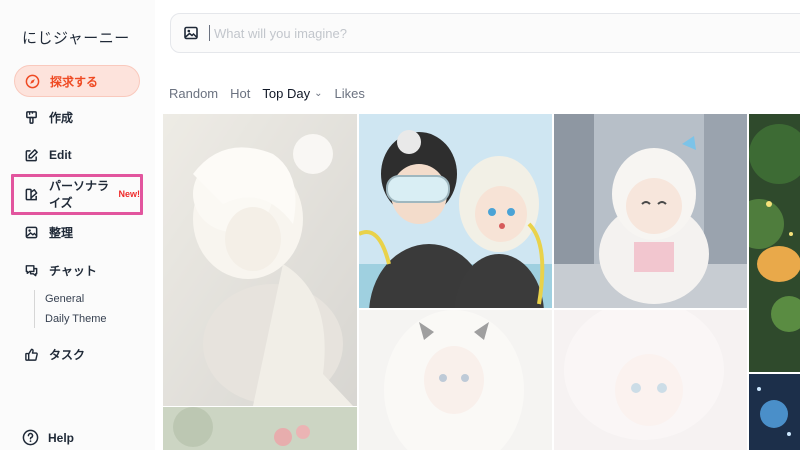  I want to click on sidebar-item-label: 作成, so click(61, 117).